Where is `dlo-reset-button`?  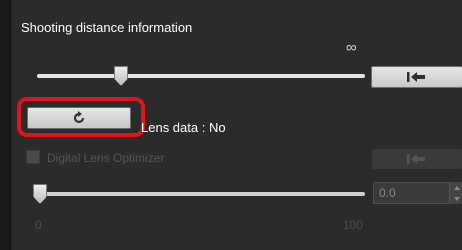 dlo-reset-button is located at coordinates (416, 159).